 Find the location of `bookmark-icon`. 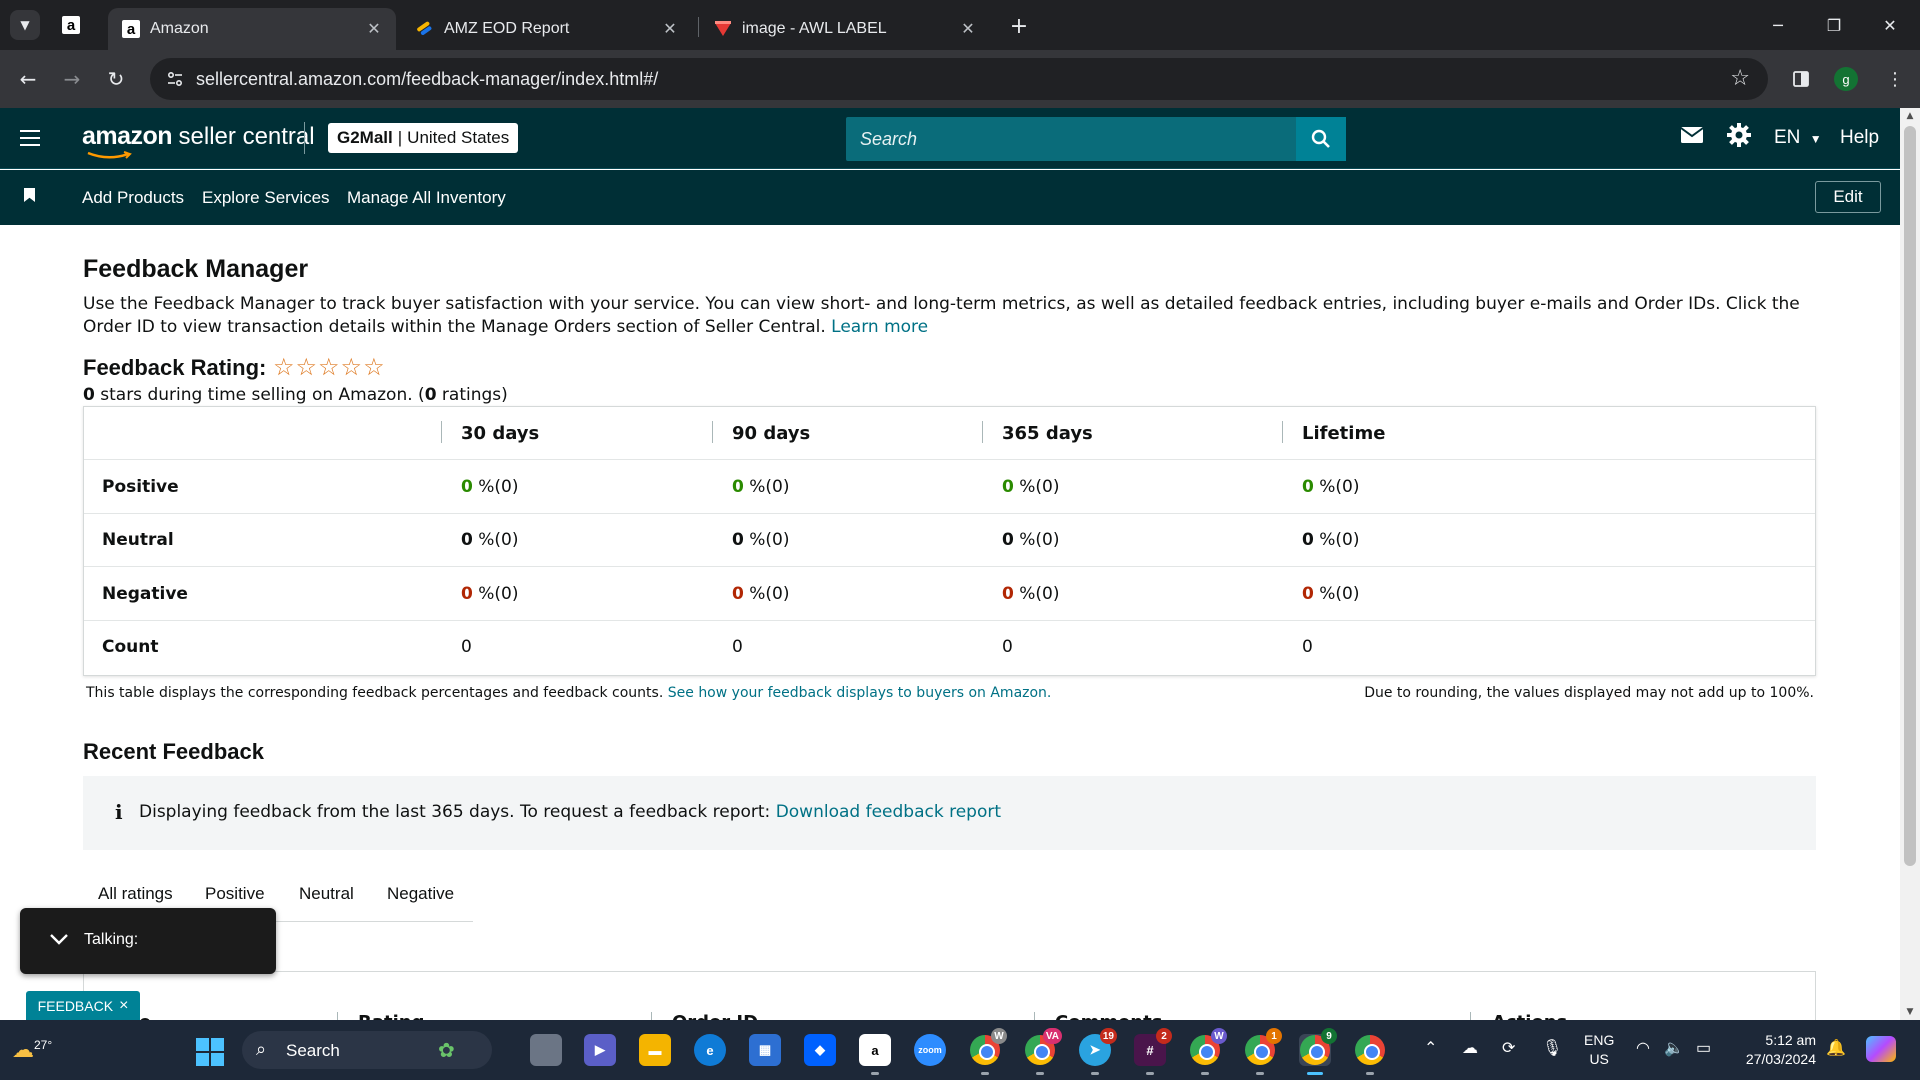

bookmark-icon is located at coordinates (29, 195).